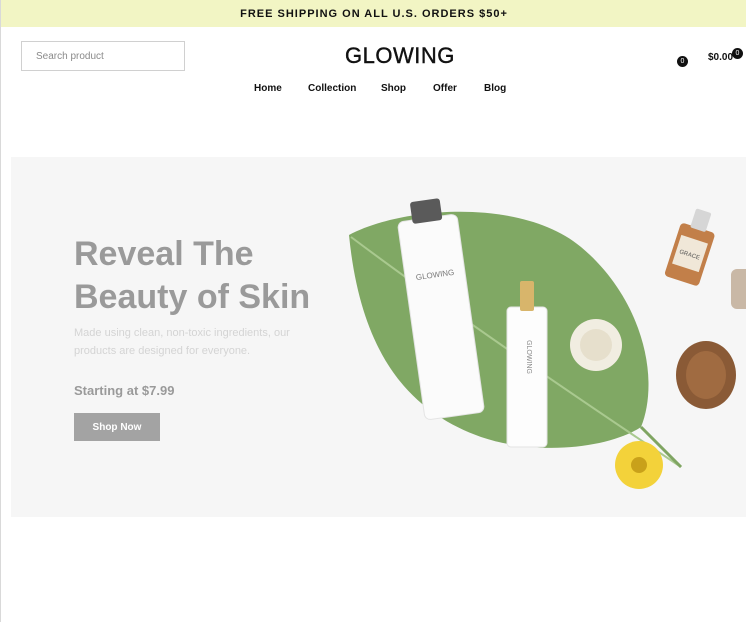 Image resolution: width=746 pixels, height=622 pixels. I want to click on wishlist-count-badge: 0, so click(682, 61).